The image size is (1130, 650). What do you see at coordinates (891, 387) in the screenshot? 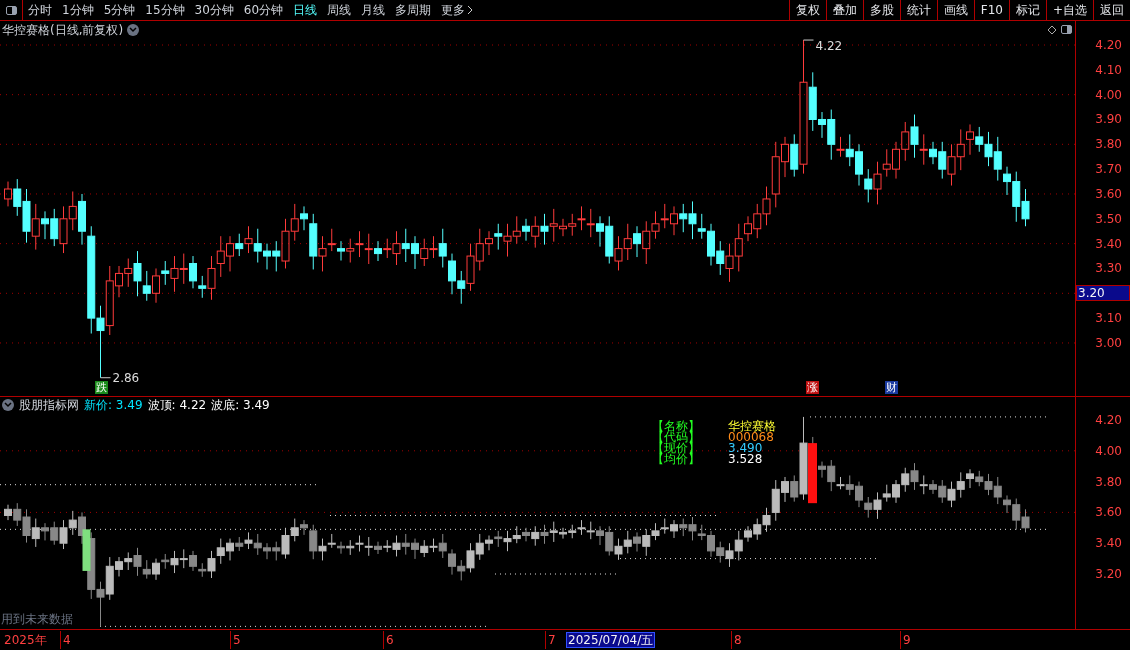
I see `event-marker: 财` at bounding box center [891, 387].